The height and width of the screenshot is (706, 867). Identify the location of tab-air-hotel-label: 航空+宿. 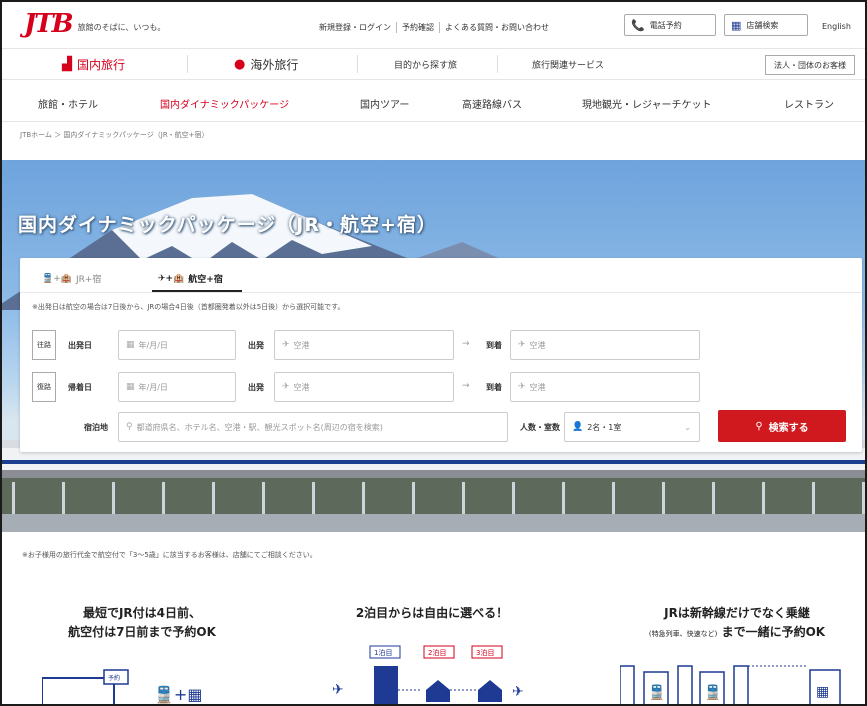
(205, 280).